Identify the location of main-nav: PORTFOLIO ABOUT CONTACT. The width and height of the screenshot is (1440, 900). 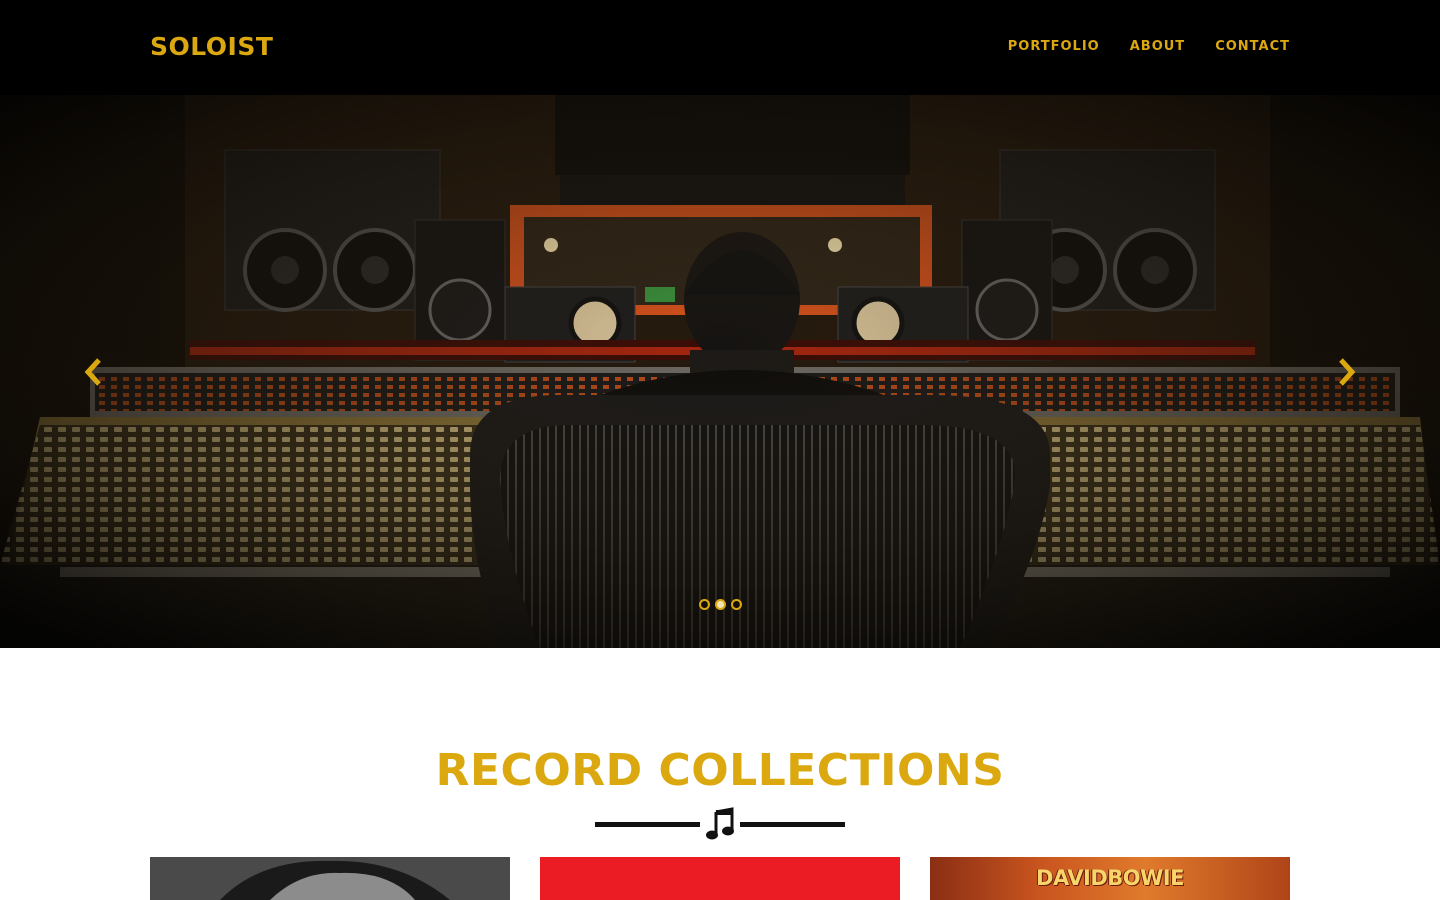
(1149, 46).